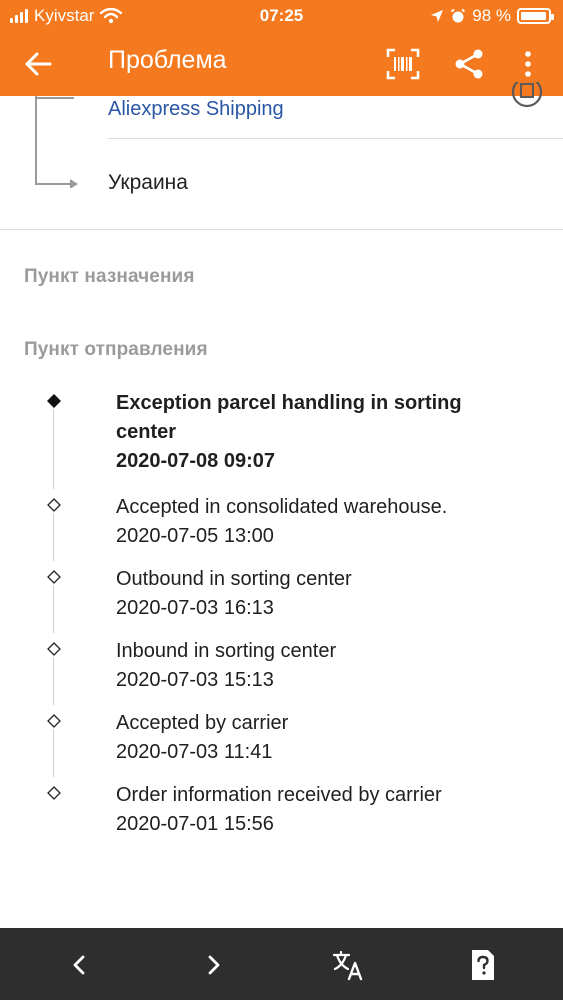  I want to click on status-right: 98 %, so click(492, 16).